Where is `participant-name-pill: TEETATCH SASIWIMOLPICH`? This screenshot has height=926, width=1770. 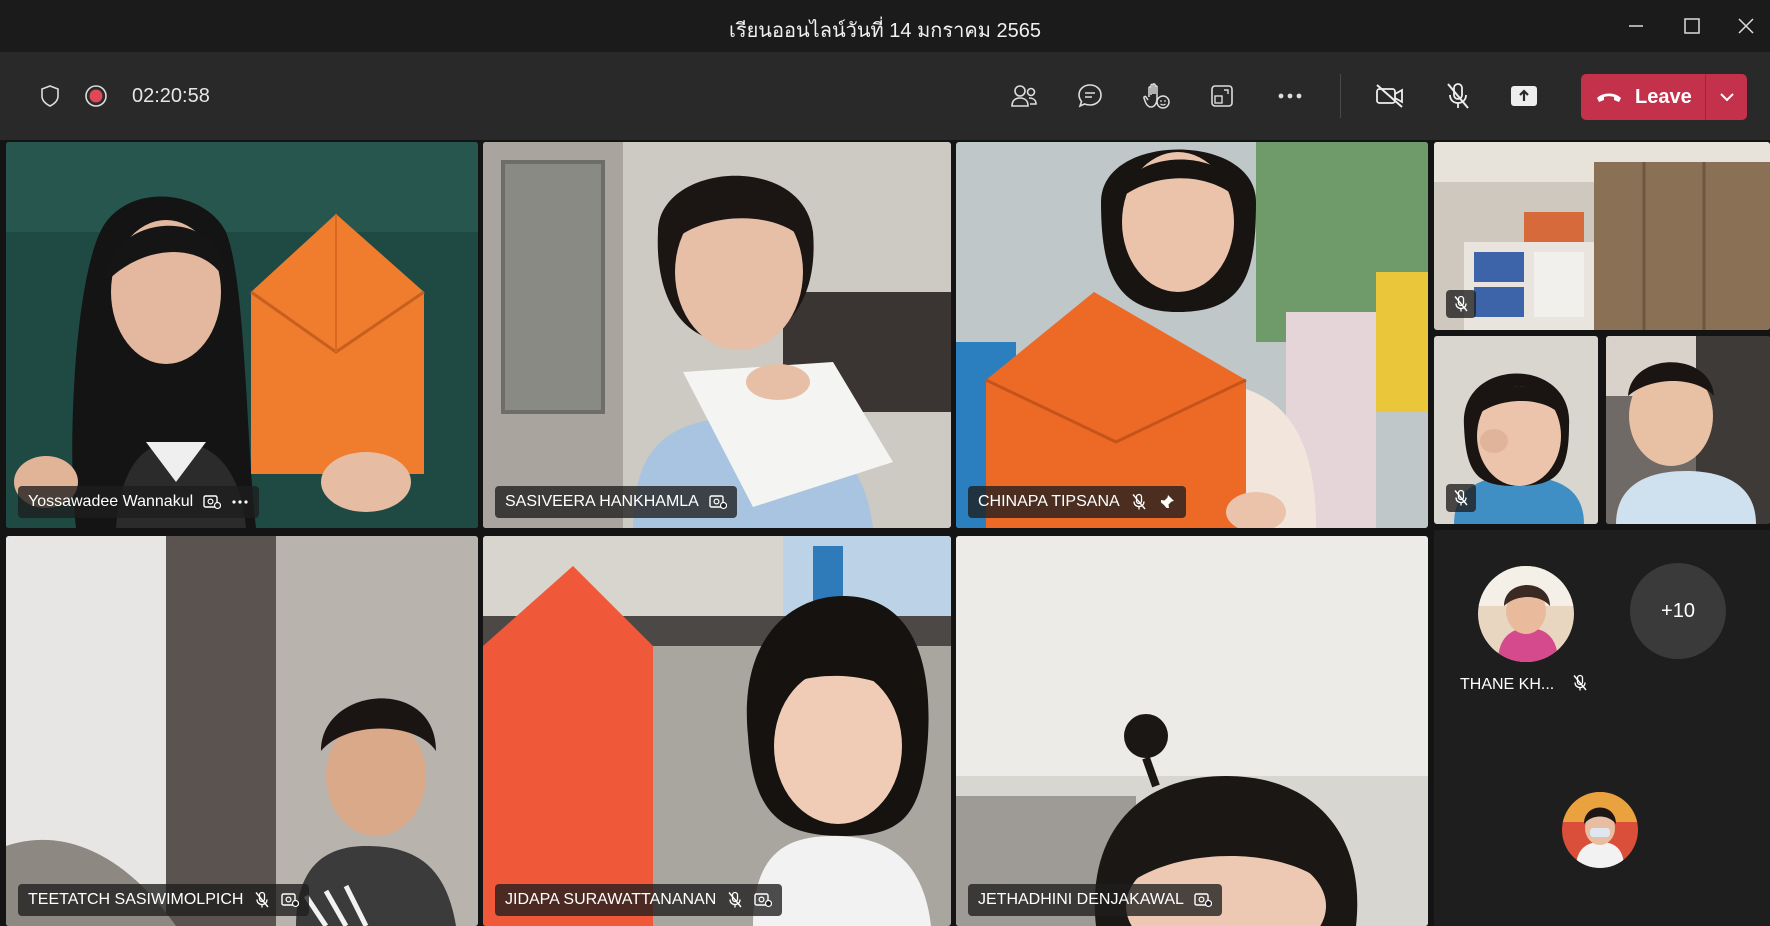
participant-name-pill: TEETATCH SASIWIMOLPICH is located at coordinates (164, 900).